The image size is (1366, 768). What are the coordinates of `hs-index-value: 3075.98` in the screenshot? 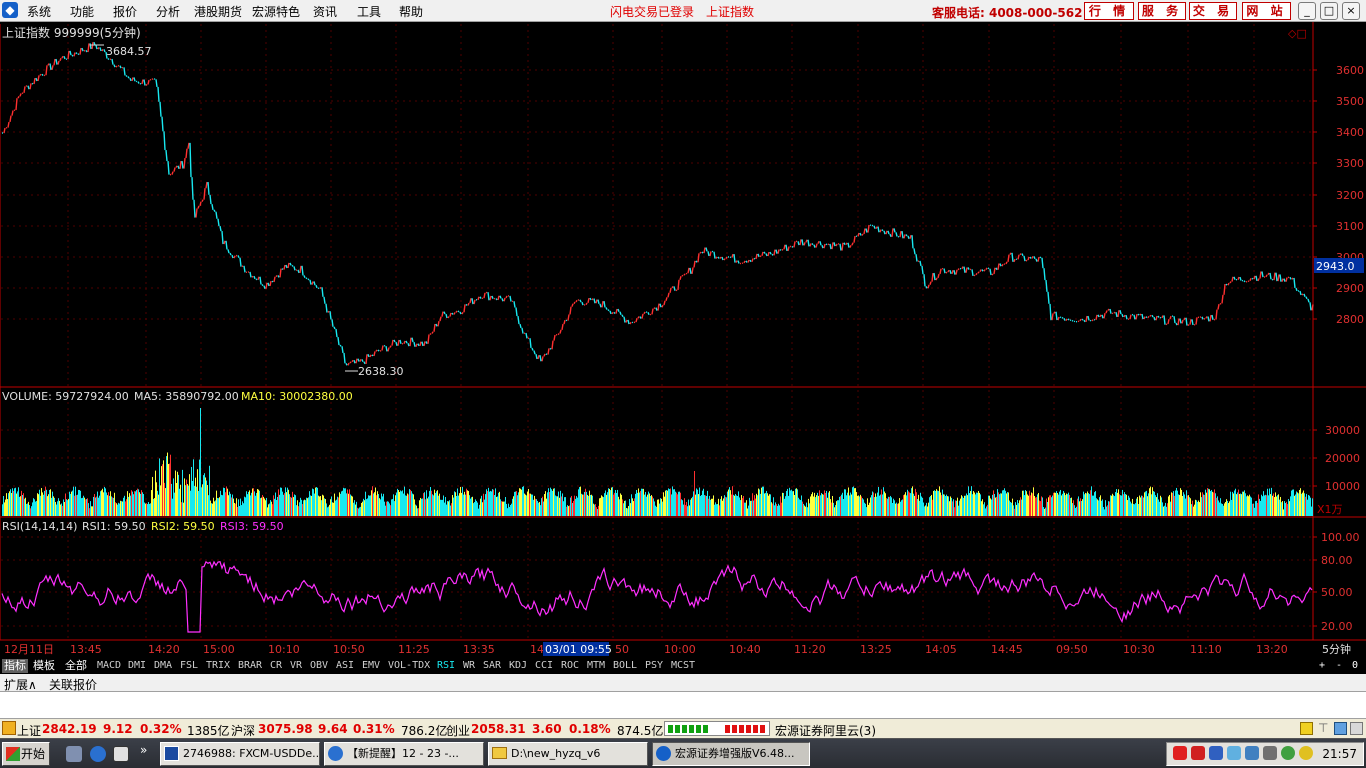 It's located at (285, 729).